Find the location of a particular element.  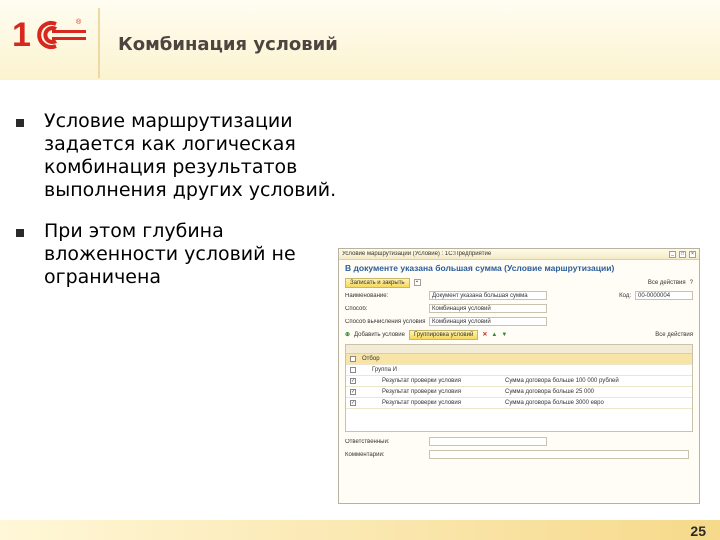

comment-row: Комментарий: is located at coordinates (519, 454).